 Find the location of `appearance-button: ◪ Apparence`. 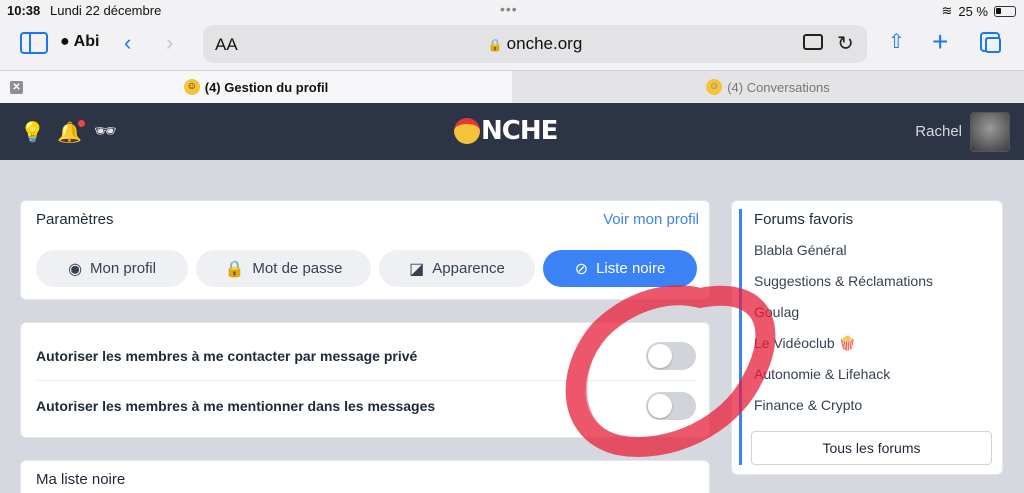

appearance-button: ◪ Apparence is located at coordinates (457, 268).